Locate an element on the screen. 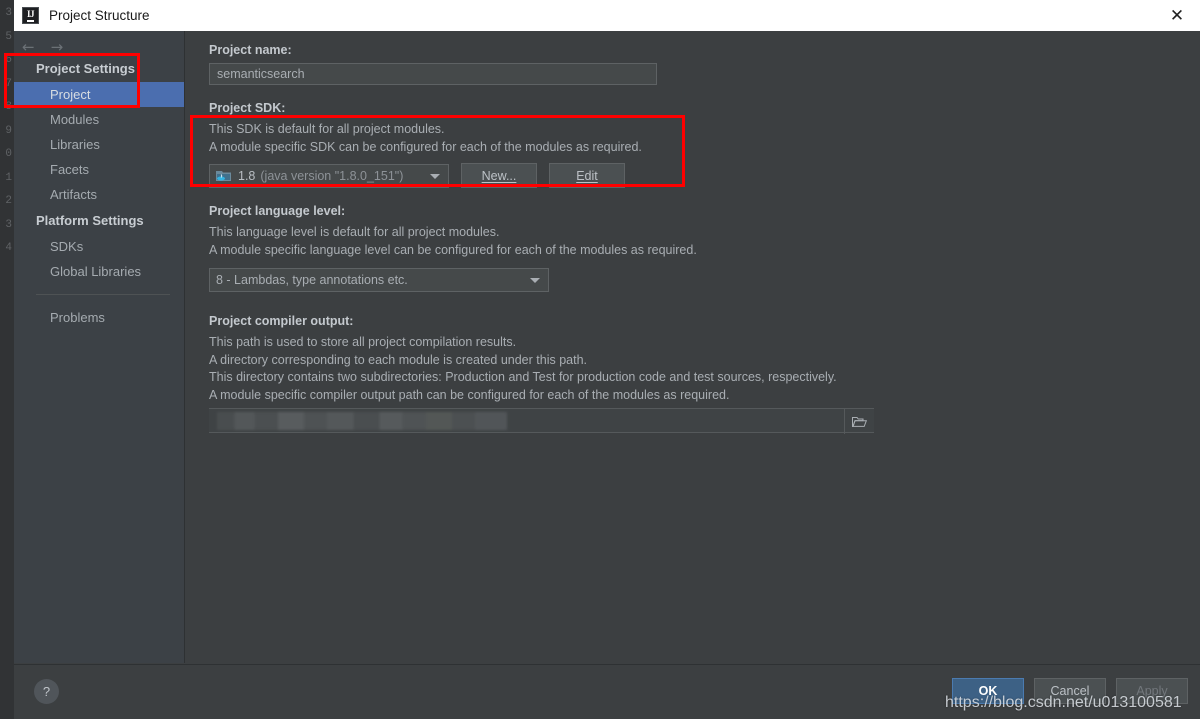 This screenshot has width=1200, height=719. question-mark-icon: ? is located at coordinates (46, 691).